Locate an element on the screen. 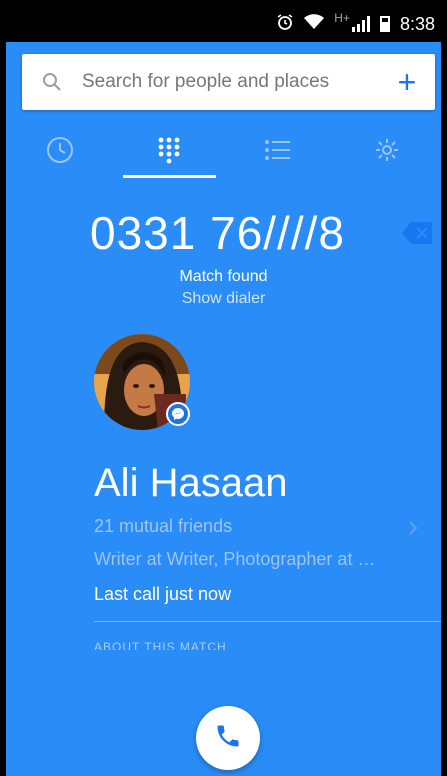  tab-bar is located at coordinates (223, 150).